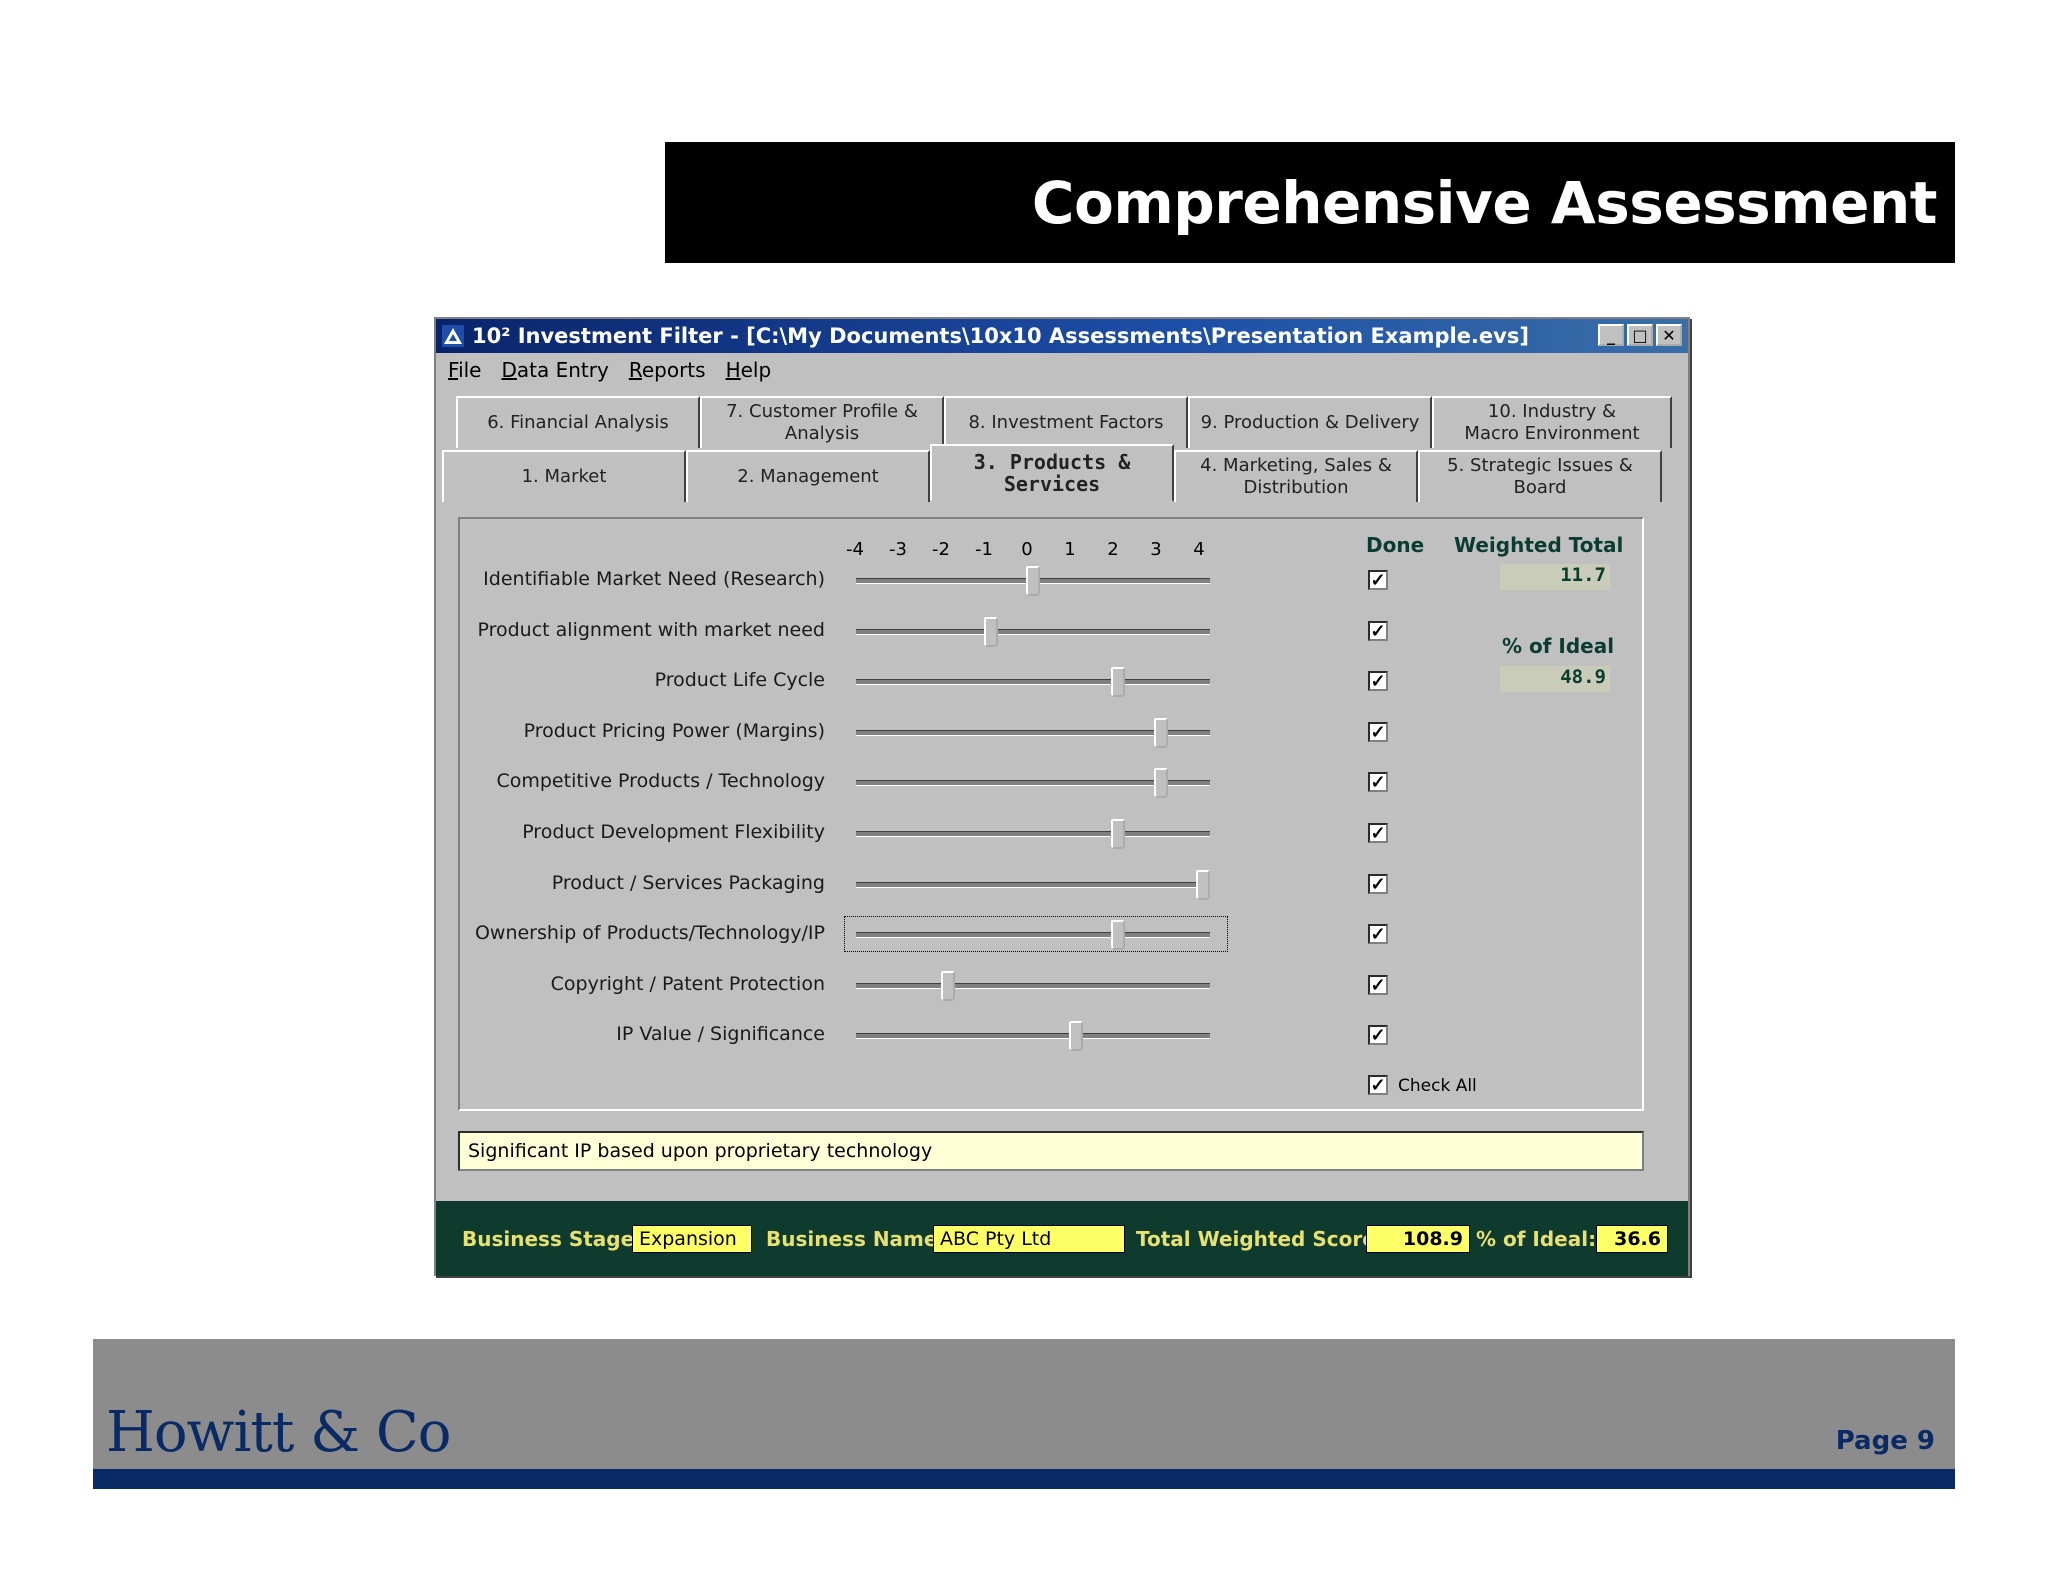 This screenshot has width=2048, height=1582. What do you see at coordinates (1558, 646) in the screenshot?
I see `pct-ideal-header: % of Ideal` at bounding box center [1558, 646].